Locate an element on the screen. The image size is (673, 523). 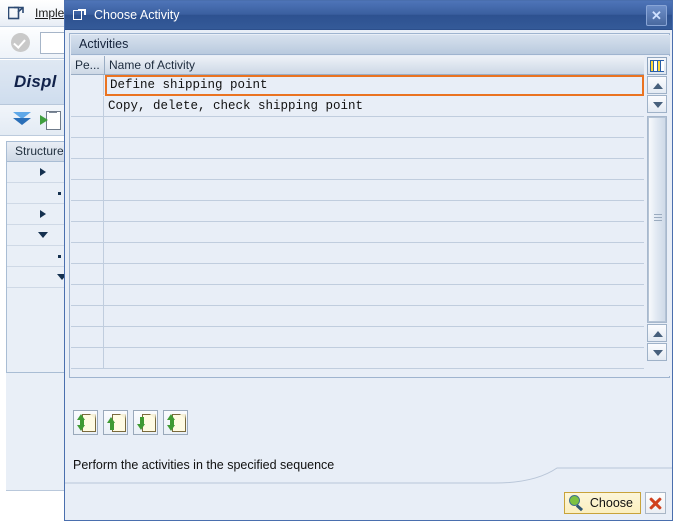
vertical-scrollbar is located at coordinates (657, 226).